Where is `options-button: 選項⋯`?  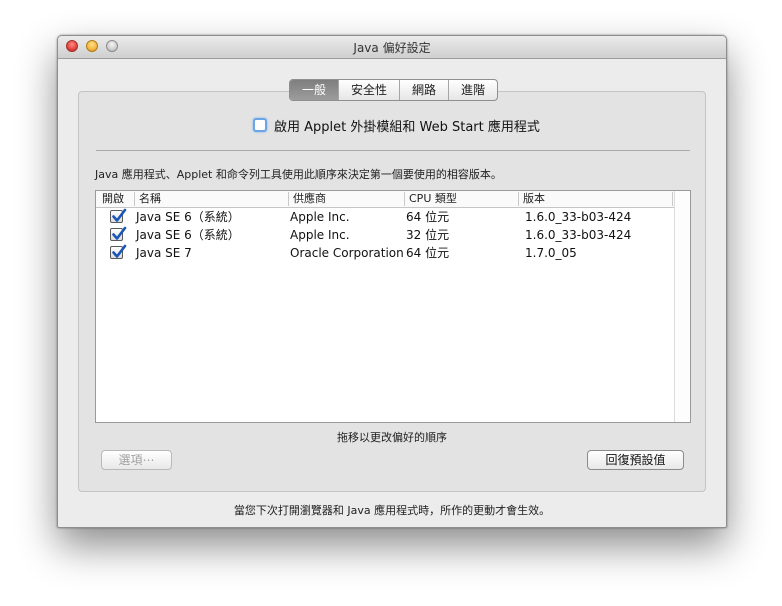
options-button: 選項⋯ is located at coordinates (136, 460).